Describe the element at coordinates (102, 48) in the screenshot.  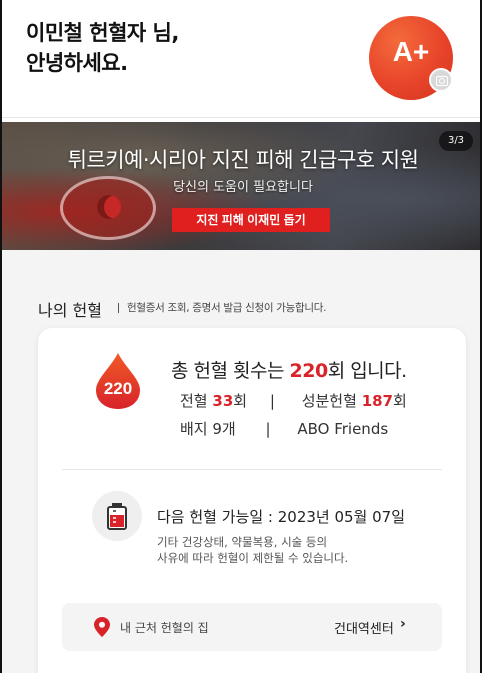
I see `greeting: 이민철 헌혈자 님, 안녕하세요.` at that location.